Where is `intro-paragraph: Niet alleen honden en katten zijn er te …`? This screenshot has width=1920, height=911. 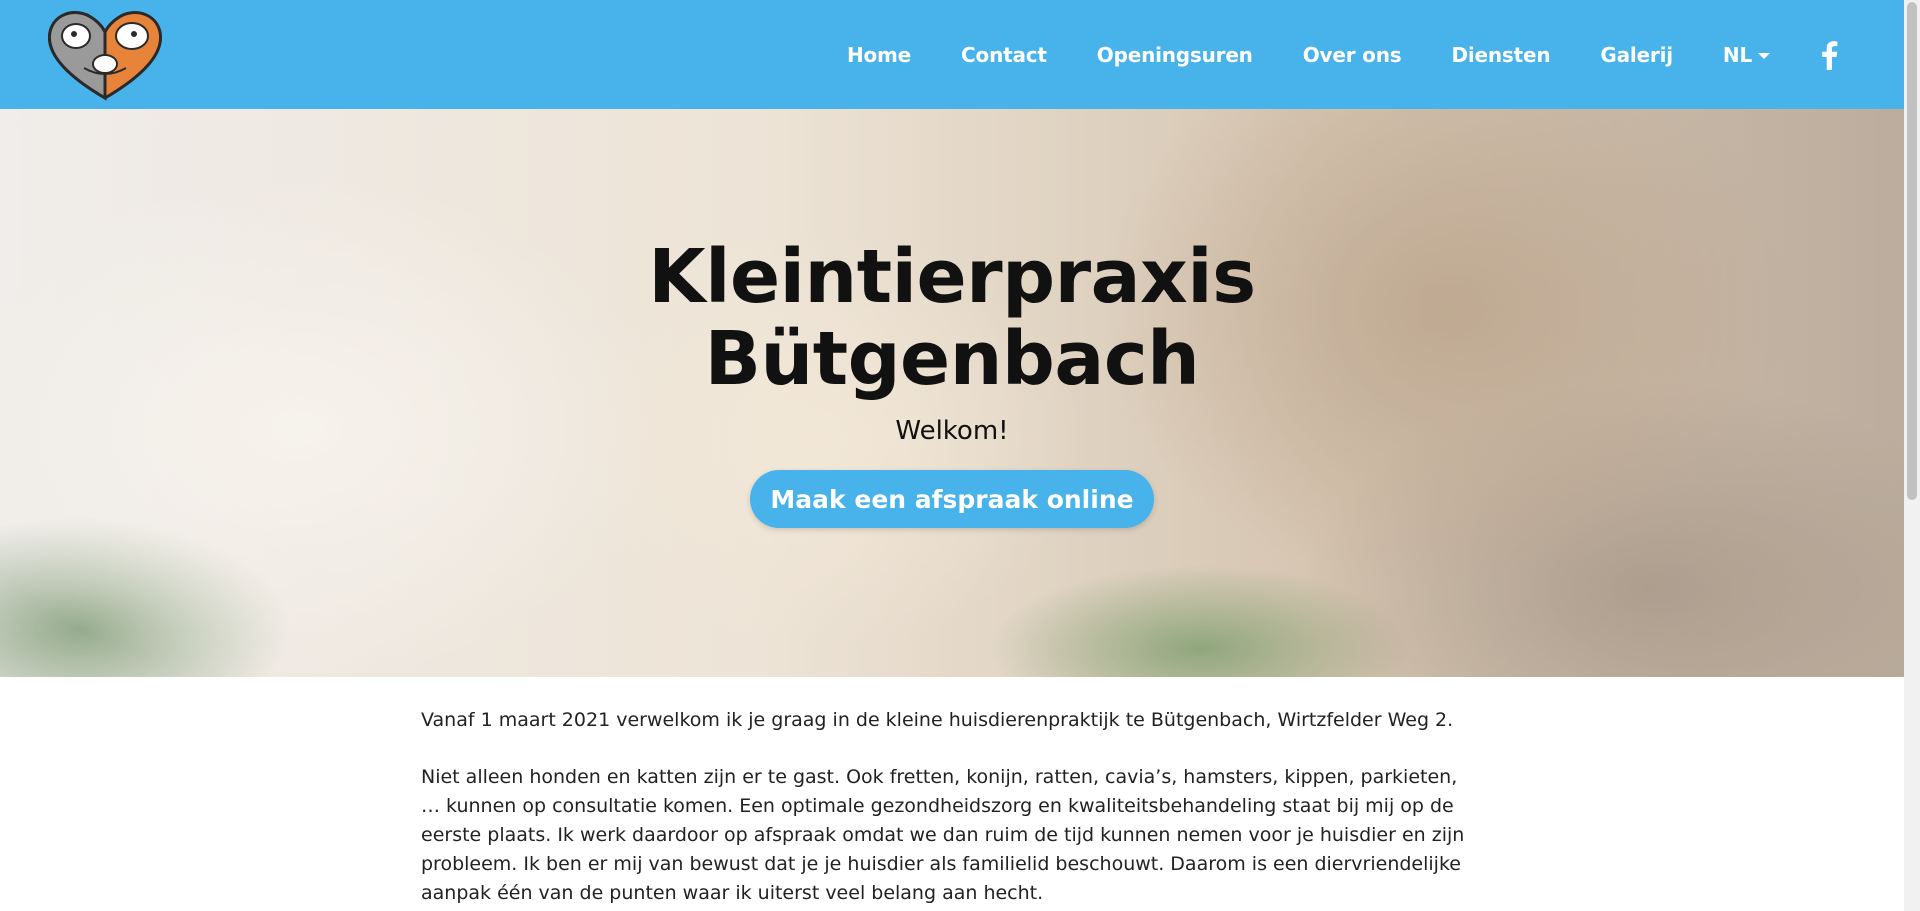
intro-paragraph: Niet alleen honden en katten zijn er te … is located at coordinates (943, 835).